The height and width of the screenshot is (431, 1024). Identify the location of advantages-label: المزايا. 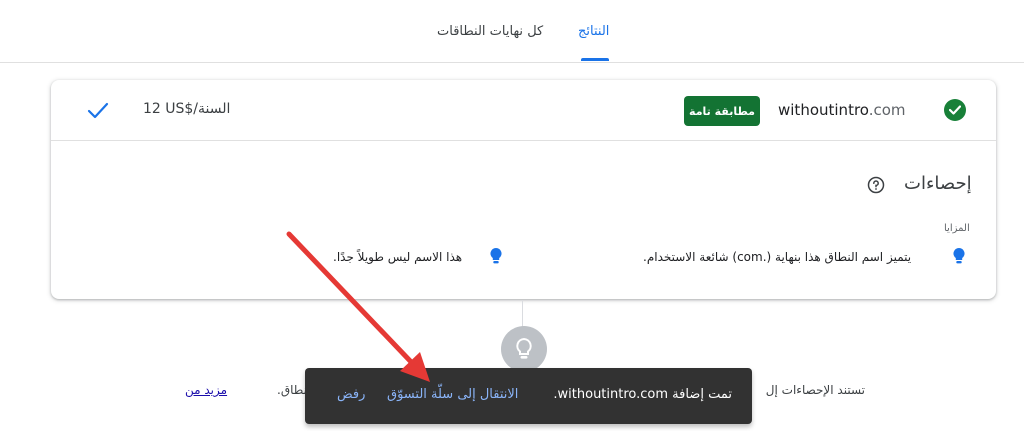
(957, 228).